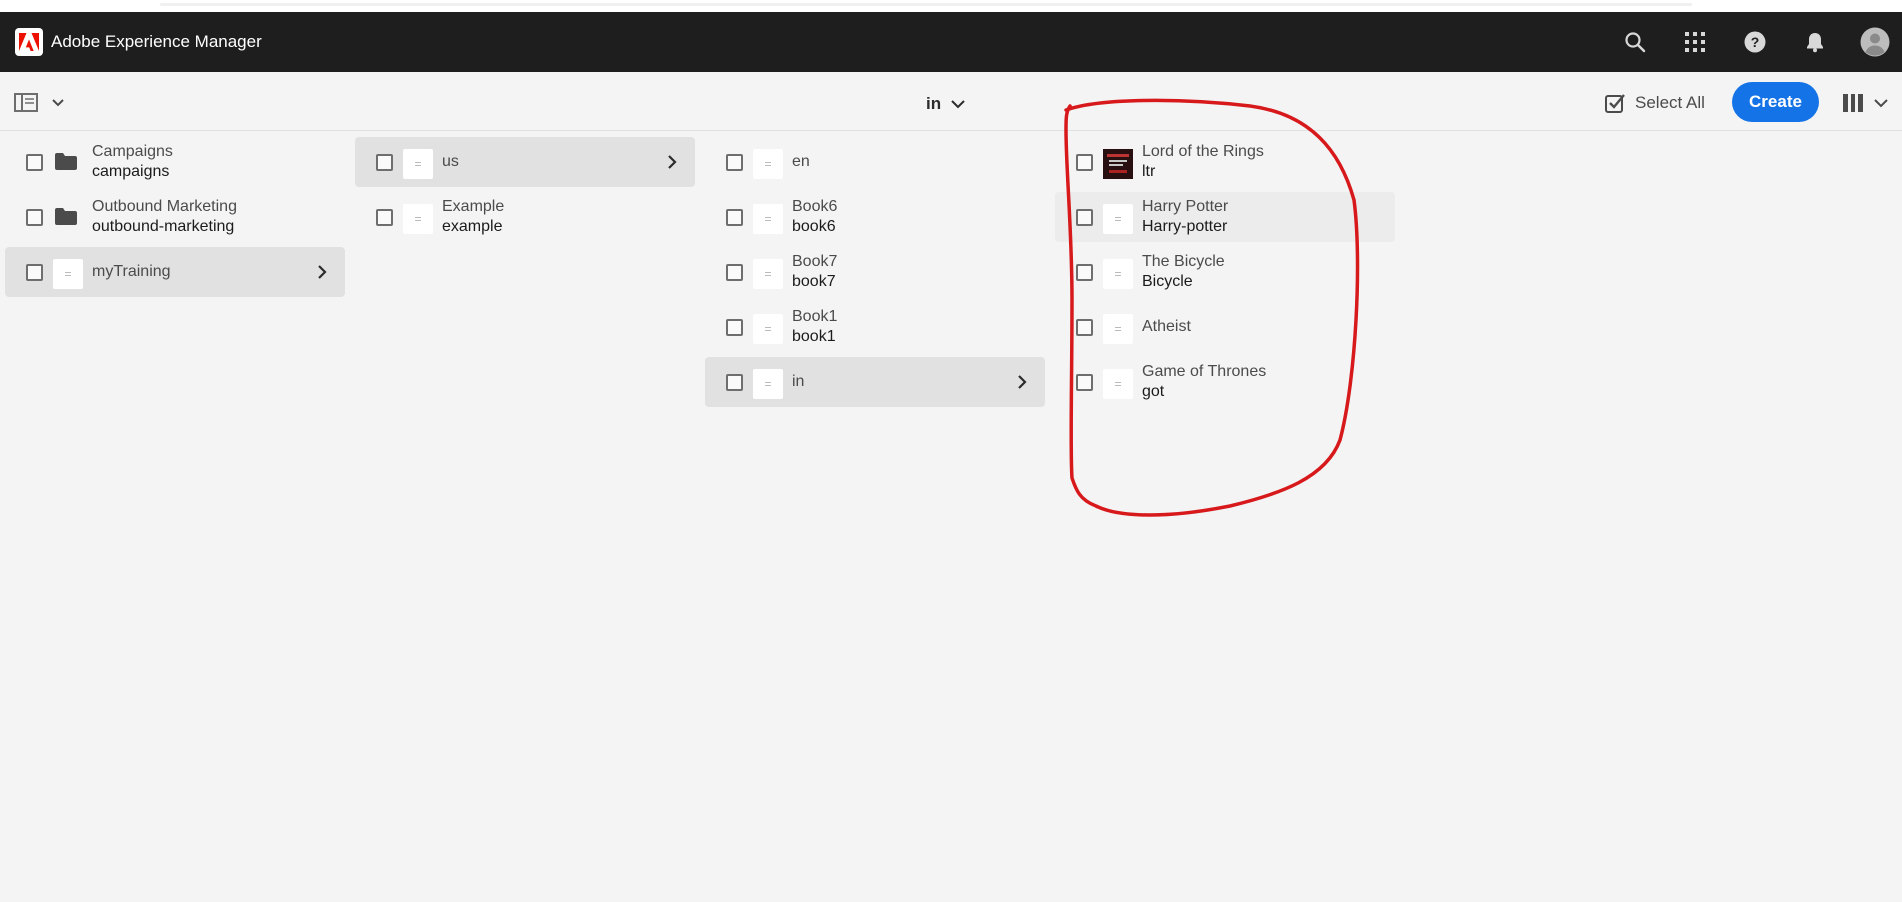 This screenshot has height=902, width=1902. What do you see at coordinates (814, 272) in the screenshot?
I see `item-labels: Book7 book7` at bounding box center [814, 272].